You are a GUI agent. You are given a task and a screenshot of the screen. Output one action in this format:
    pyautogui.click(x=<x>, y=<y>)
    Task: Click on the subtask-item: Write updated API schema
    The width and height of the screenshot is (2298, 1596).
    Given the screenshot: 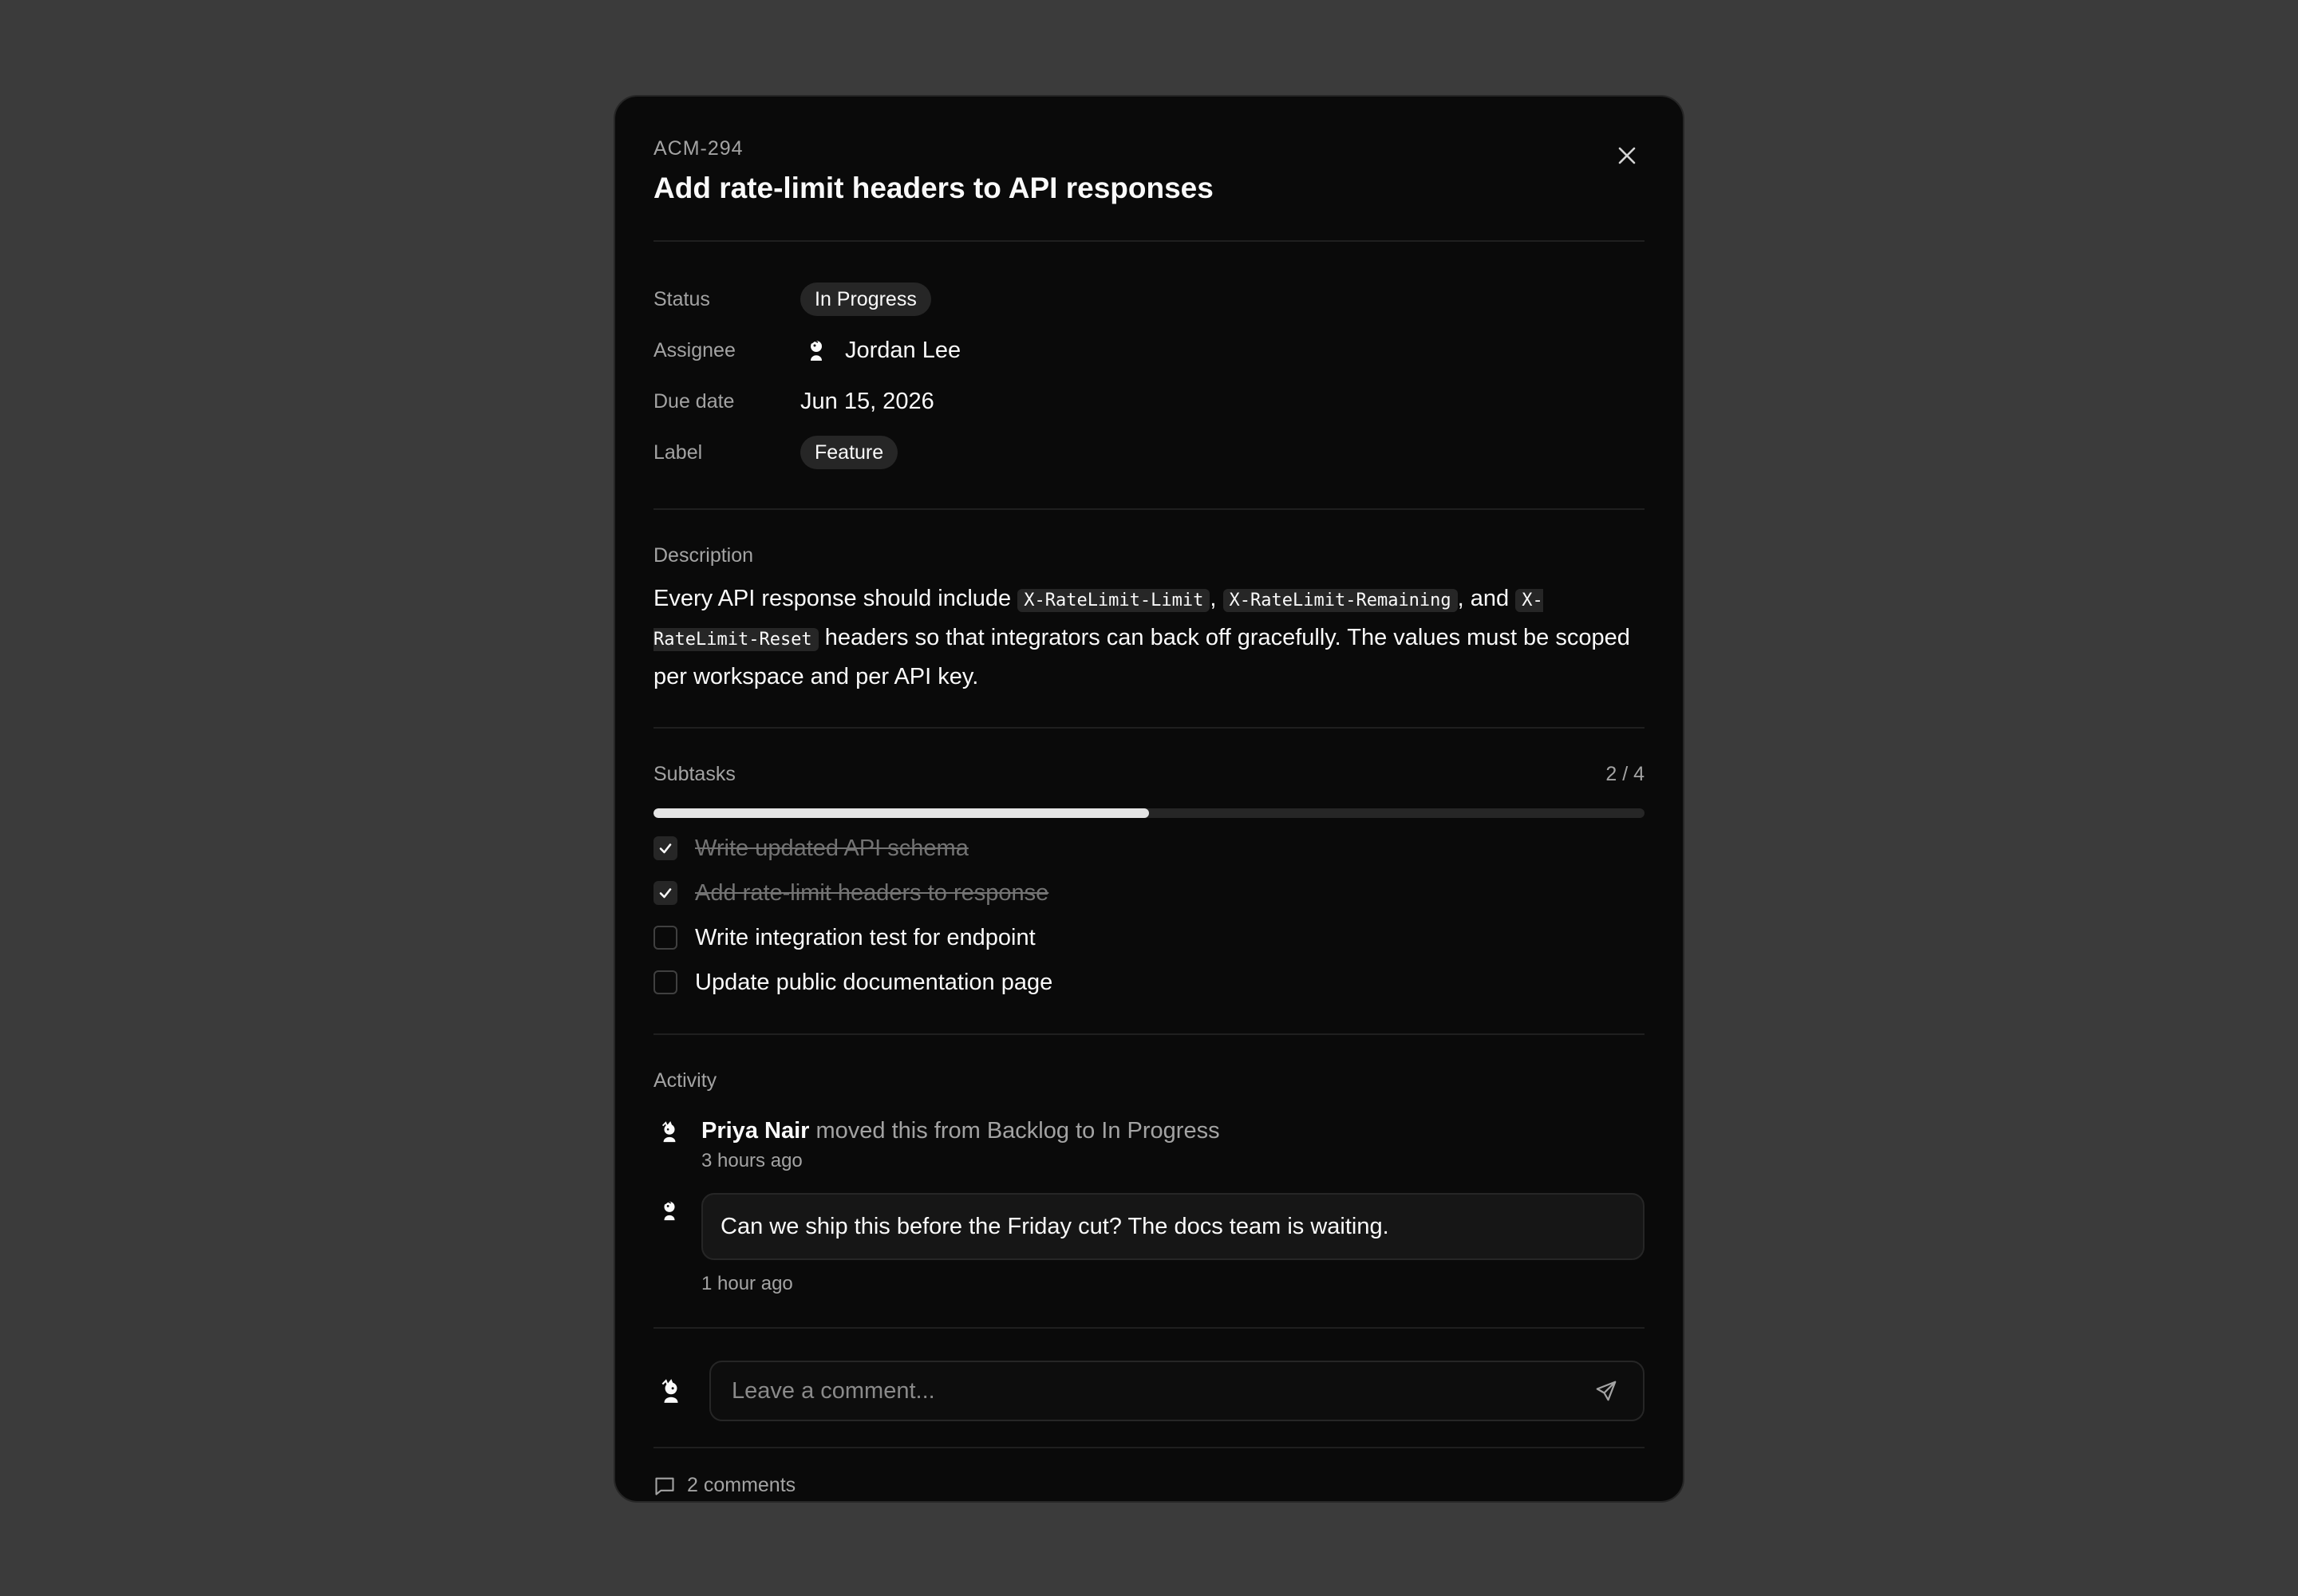 What is the action you would take?
    pyautogui.click(x=1149, y=848)
    